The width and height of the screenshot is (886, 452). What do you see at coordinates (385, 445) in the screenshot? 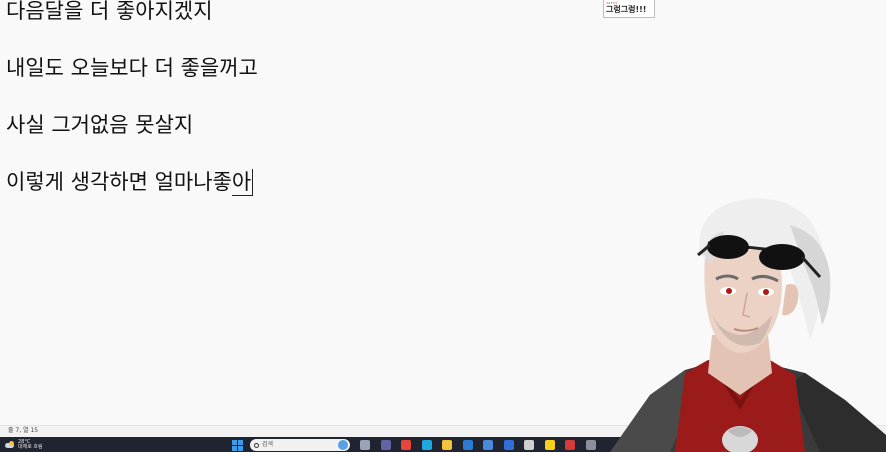
I see `teams-icon` at bounding box center [385, 445].